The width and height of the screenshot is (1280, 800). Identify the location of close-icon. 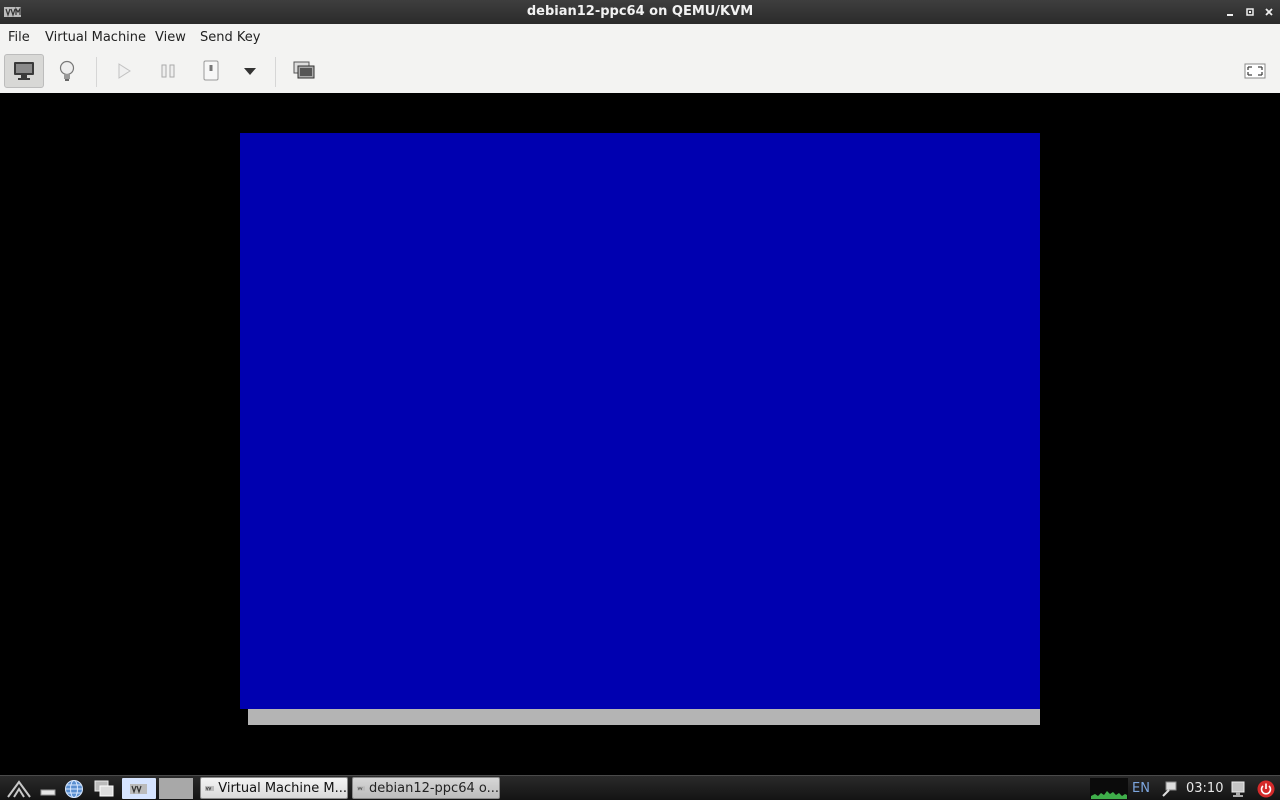
(1269, 12).